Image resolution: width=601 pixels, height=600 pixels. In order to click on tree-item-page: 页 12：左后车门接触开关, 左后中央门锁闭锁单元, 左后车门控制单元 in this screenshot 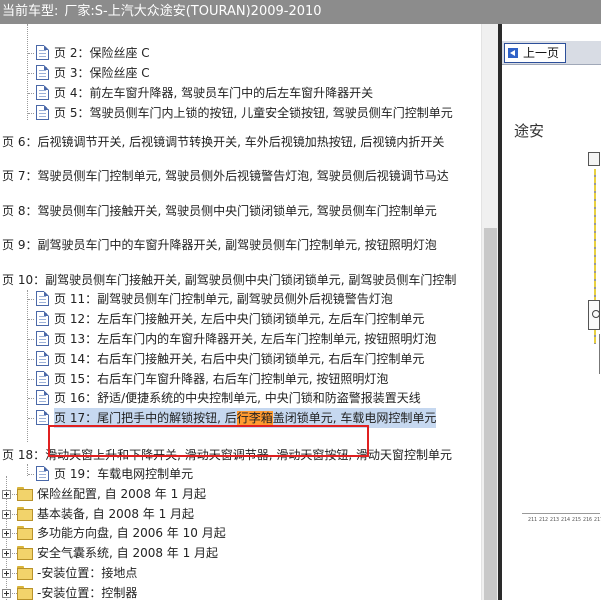, I will do `click(239, 319)`.